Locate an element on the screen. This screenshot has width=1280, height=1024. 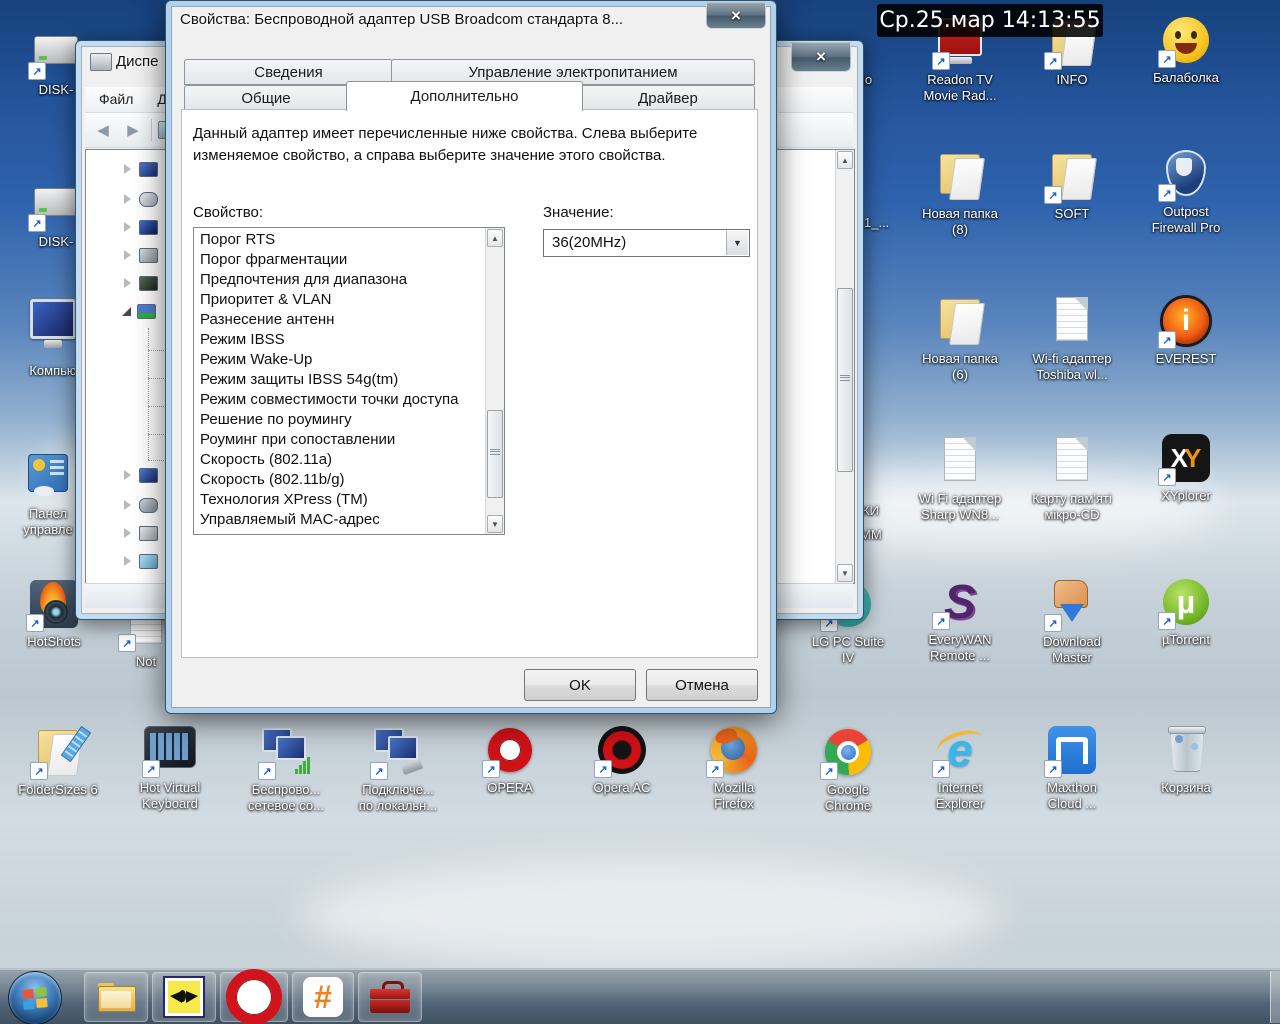
desktop-icon-xyplorer: XY ↗ XYplorer is located at coordinates (1186, 468).